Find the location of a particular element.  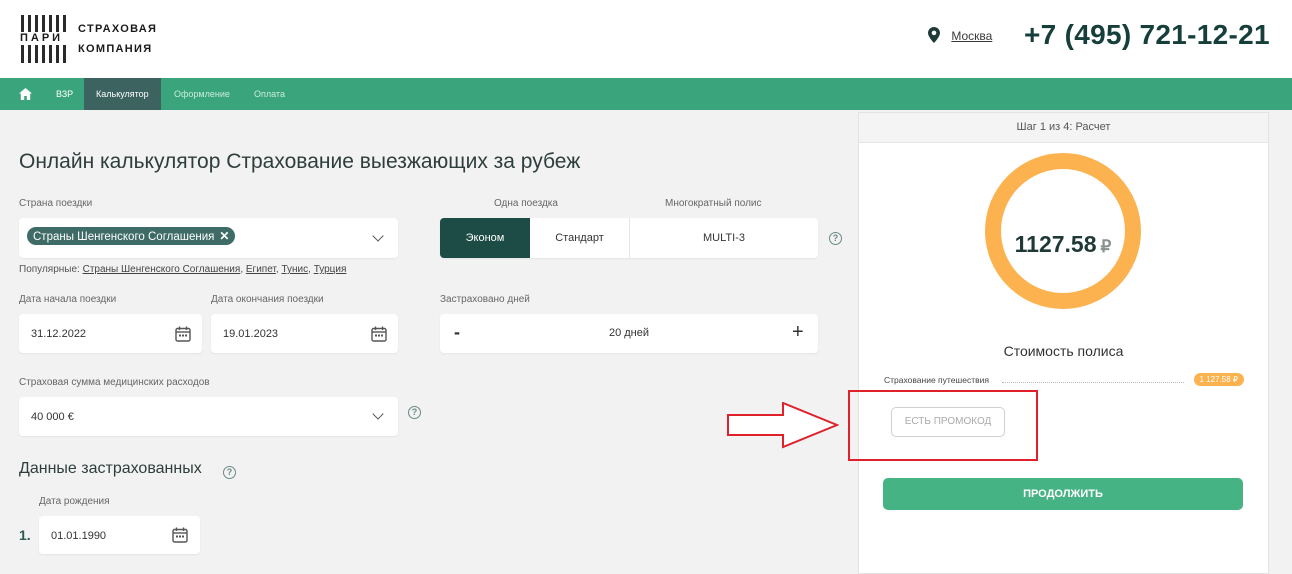

city-link: Москва is located at coordinates (971, 36).